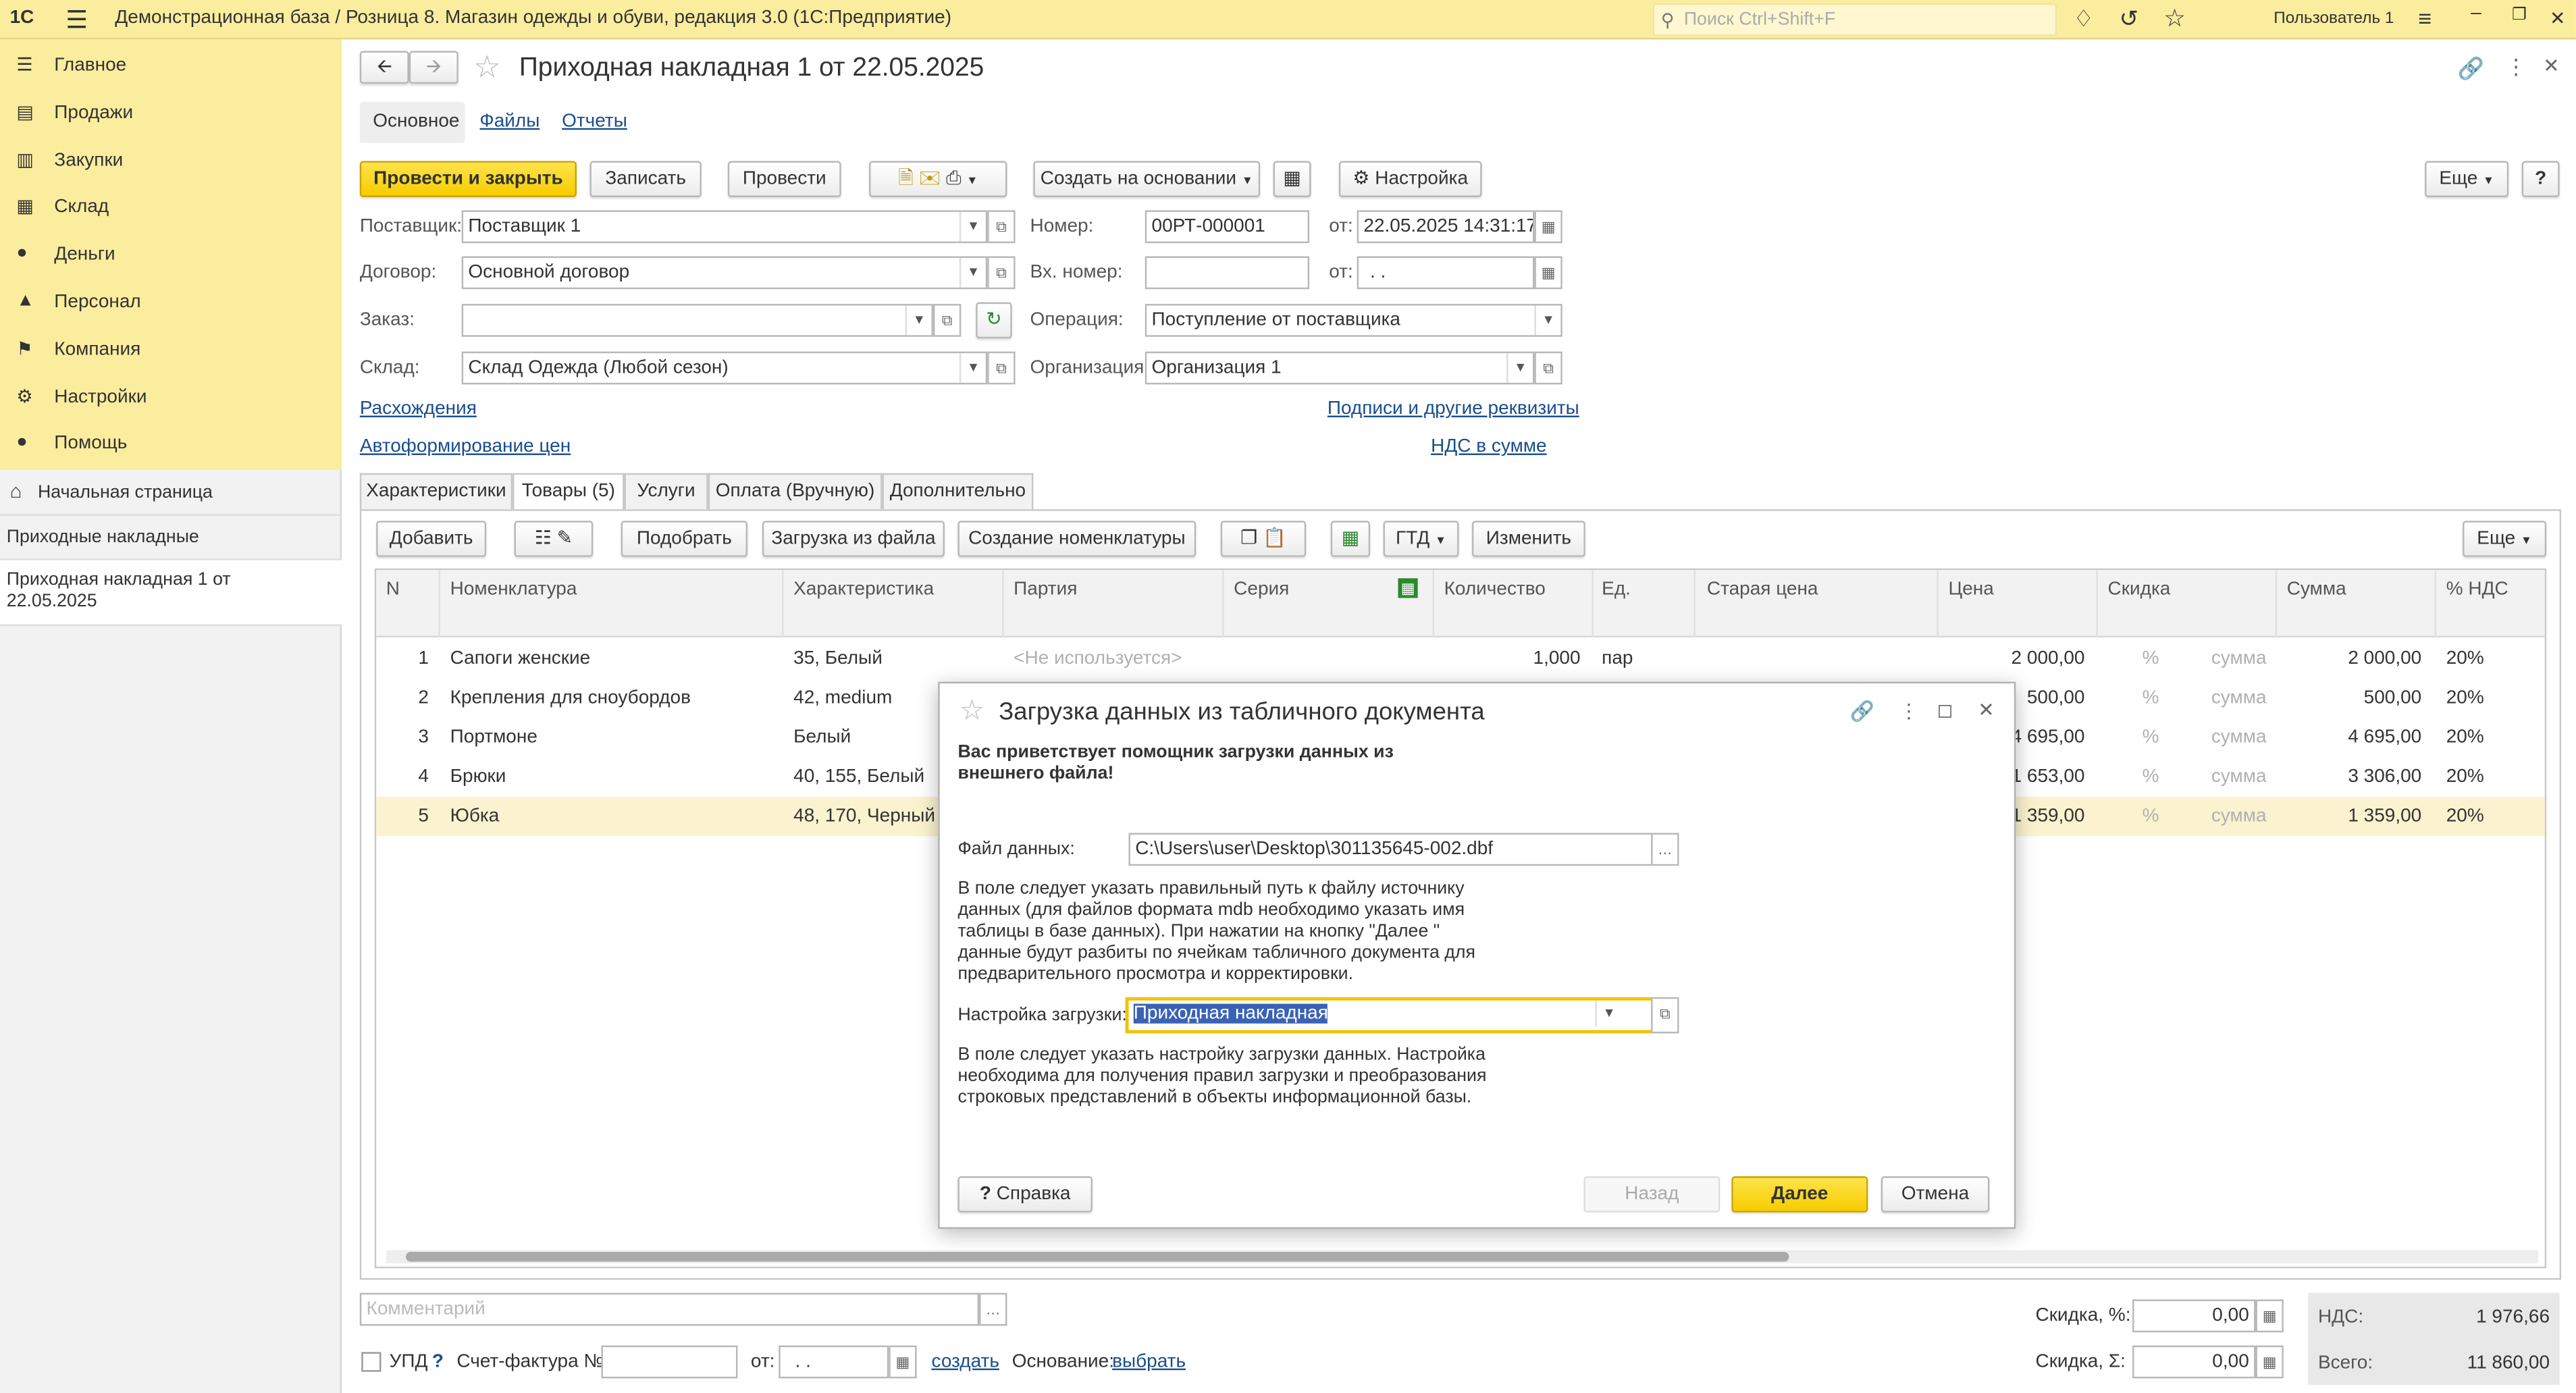 Image resolution: width=2576 pixels, height=1393 pixels. I want to click on autoprice-link: Автоформирование цен, so click(466, 446).